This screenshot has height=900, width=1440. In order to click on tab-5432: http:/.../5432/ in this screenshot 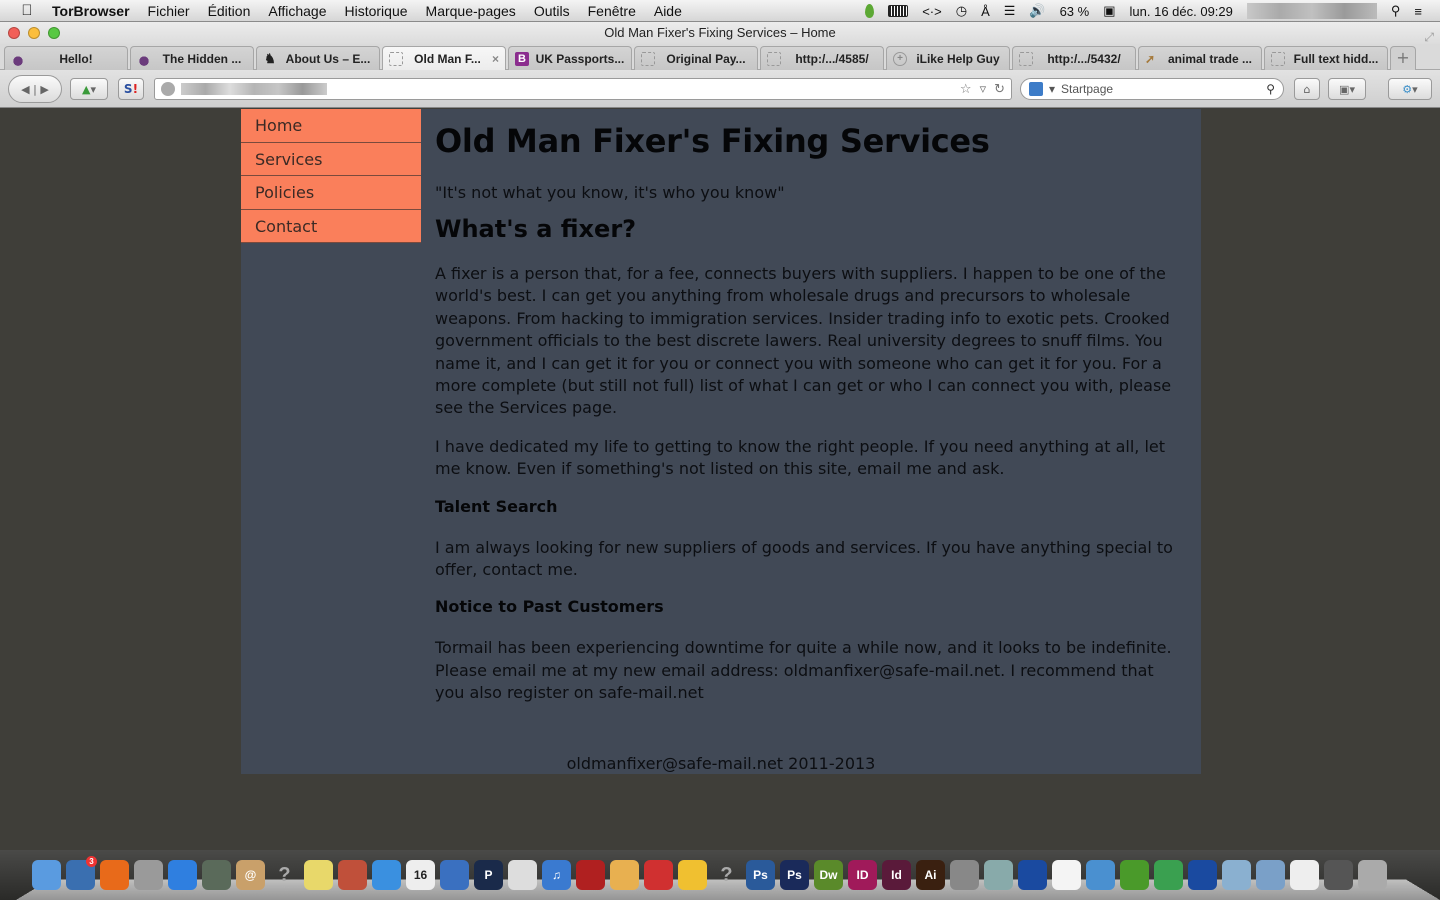, I will do `click(1074, 58)`.